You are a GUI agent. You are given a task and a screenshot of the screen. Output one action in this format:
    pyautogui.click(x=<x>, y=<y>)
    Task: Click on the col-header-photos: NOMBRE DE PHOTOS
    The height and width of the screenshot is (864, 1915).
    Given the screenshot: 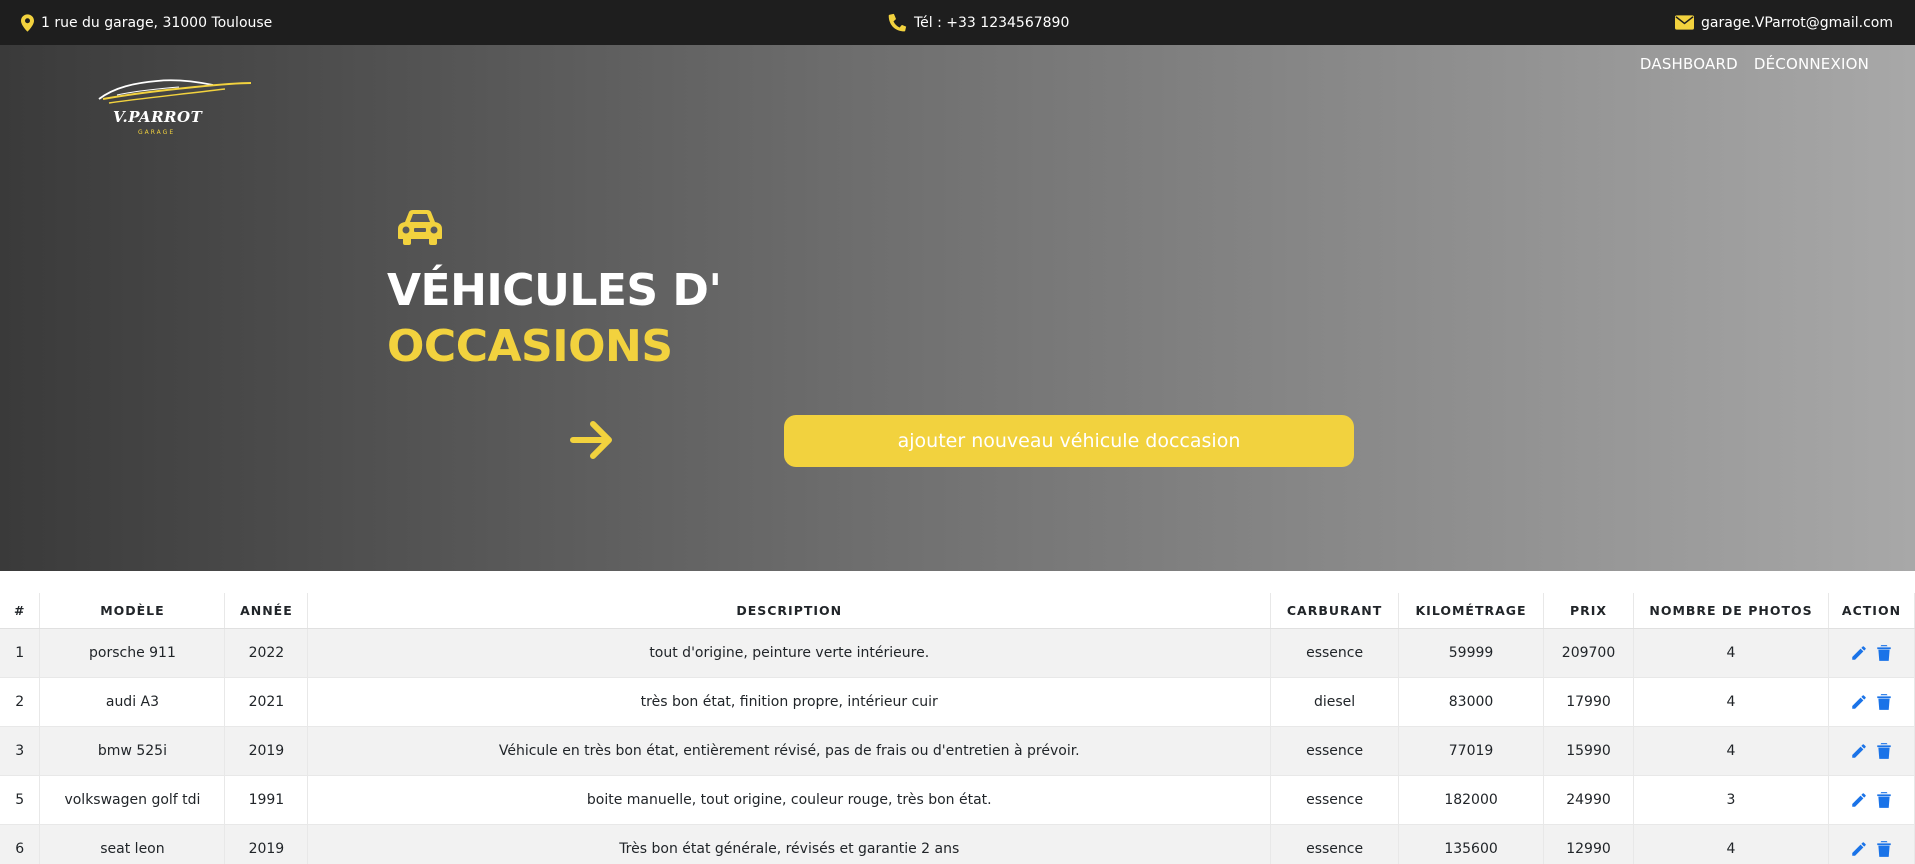 What is the action you would take?
    pyautogui.click(x=1731, y=611)
    